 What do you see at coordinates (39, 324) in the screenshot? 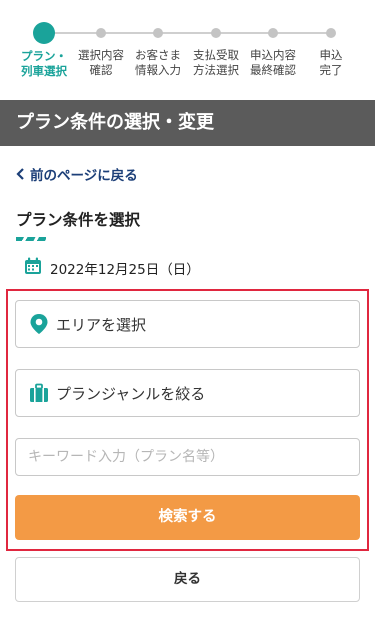
I see `map-pin-icon` at bounding box center [39, 324].